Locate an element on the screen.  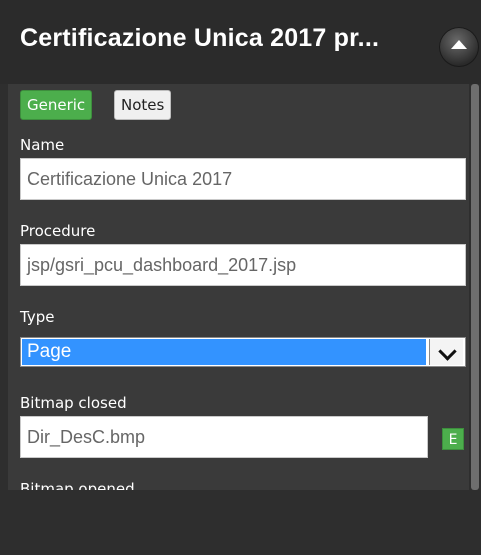
procedure-field: jsp/gsri_pcu_dashboard_2017.jsp is located at coordinates (243, 265).